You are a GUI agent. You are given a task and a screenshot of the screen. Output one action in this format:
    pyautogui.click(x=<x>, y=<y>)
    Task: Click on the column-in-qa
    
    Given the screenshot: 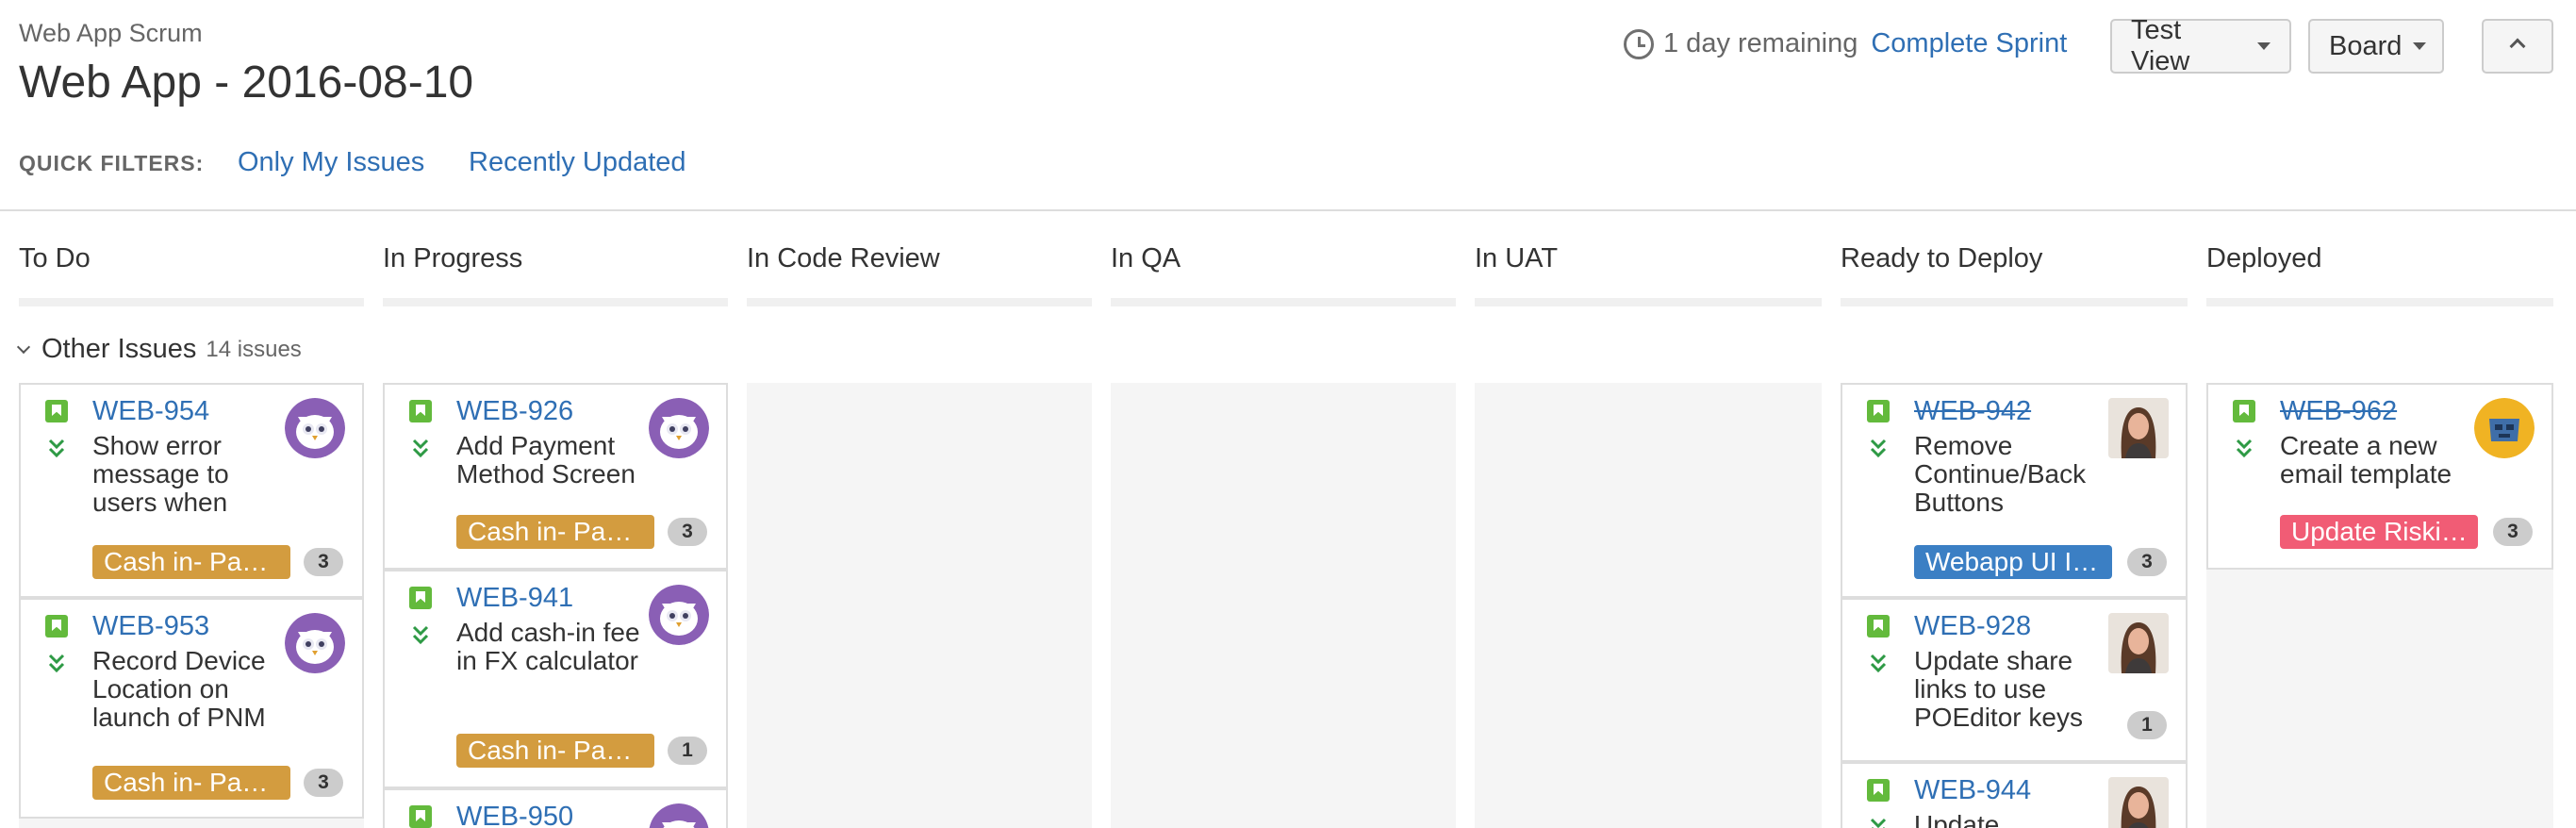 What is the action you would take?
    pyautogui.click(x=1283, y=605)
    